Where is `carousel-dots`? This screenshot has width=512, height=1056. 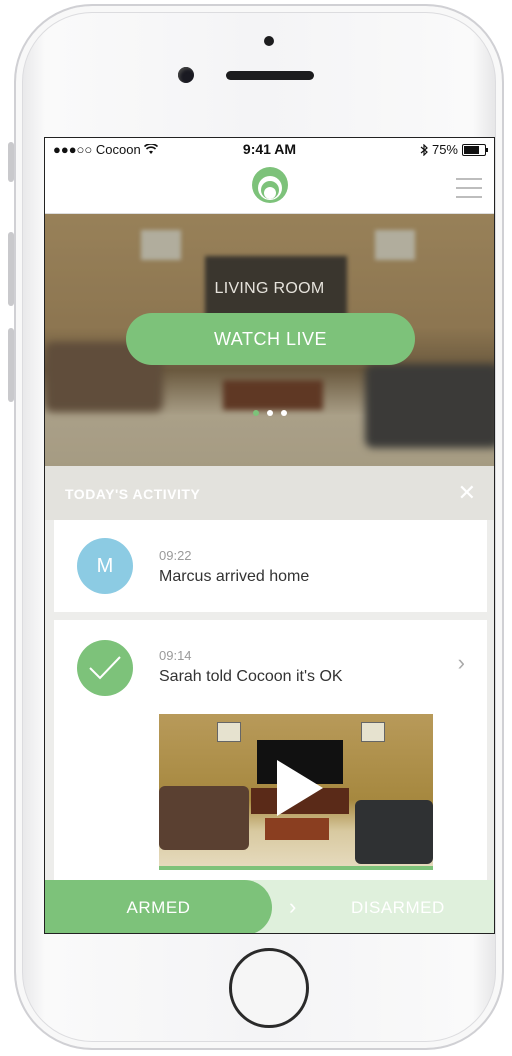
carousel-dots is located at coordinates (269, 413).